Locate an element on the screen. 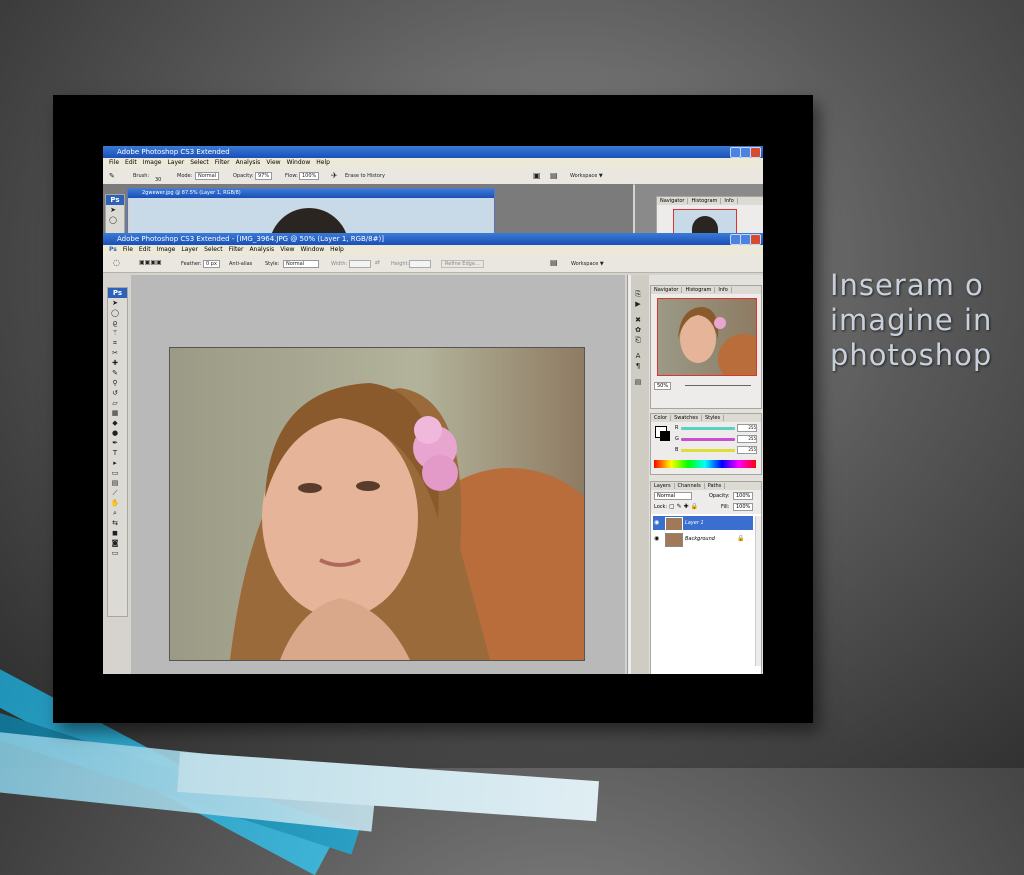  notes-tool-icon: ▤ is located at coordinates (115, 483).